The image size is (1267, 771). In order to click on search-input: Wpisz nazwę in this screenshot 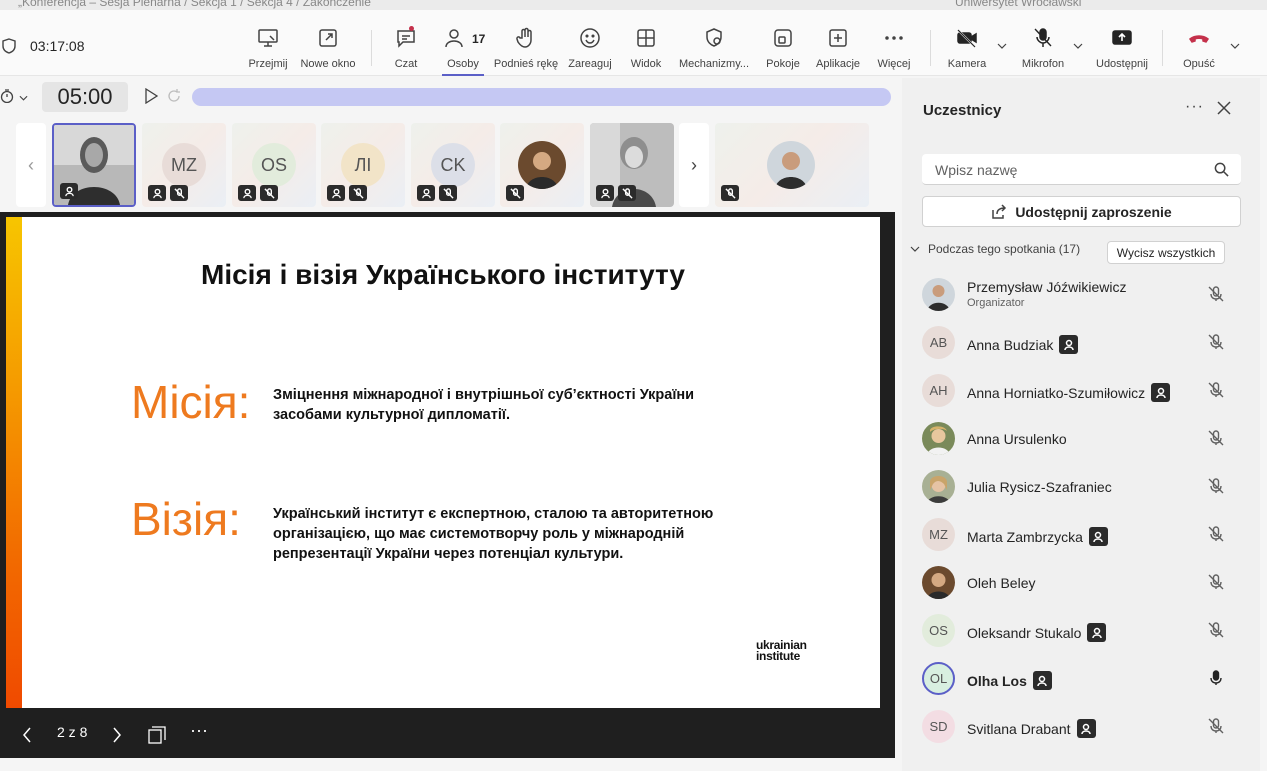, I will do `click(976, 170)`.